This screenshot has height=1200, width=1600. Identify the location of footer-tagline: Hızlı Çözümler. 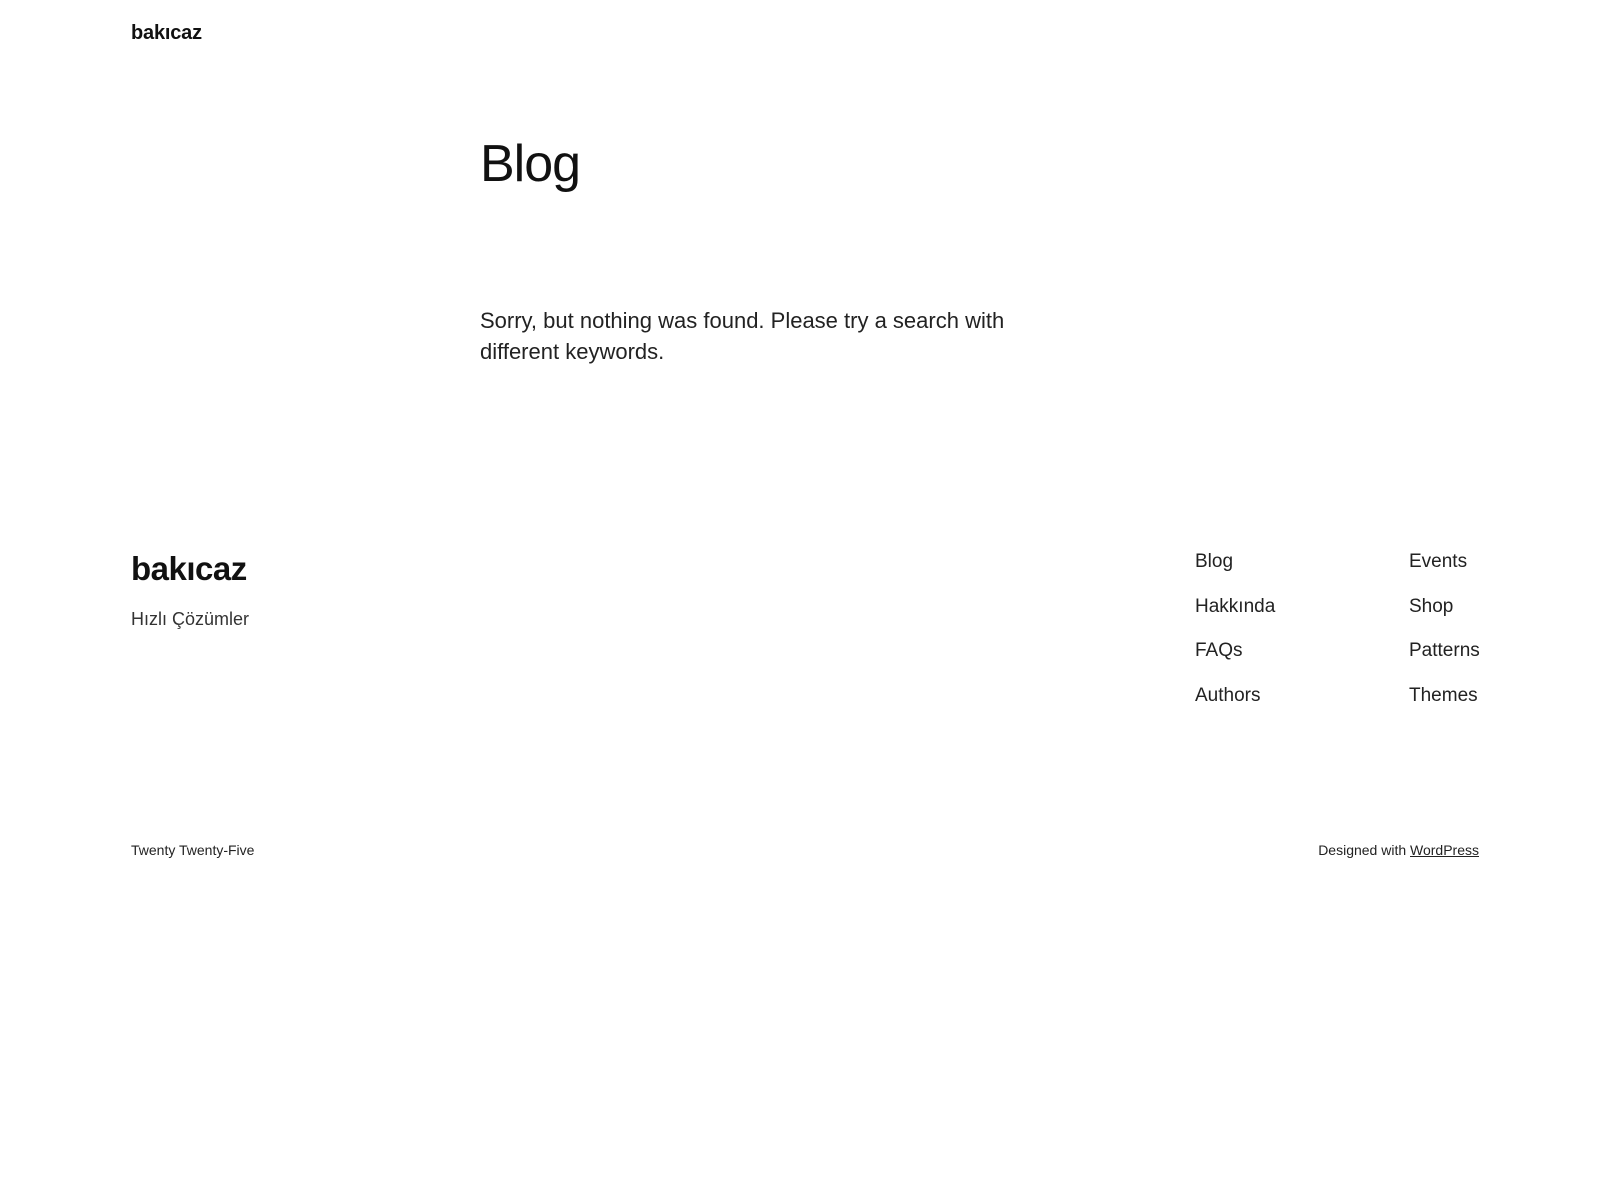
(190, 619).